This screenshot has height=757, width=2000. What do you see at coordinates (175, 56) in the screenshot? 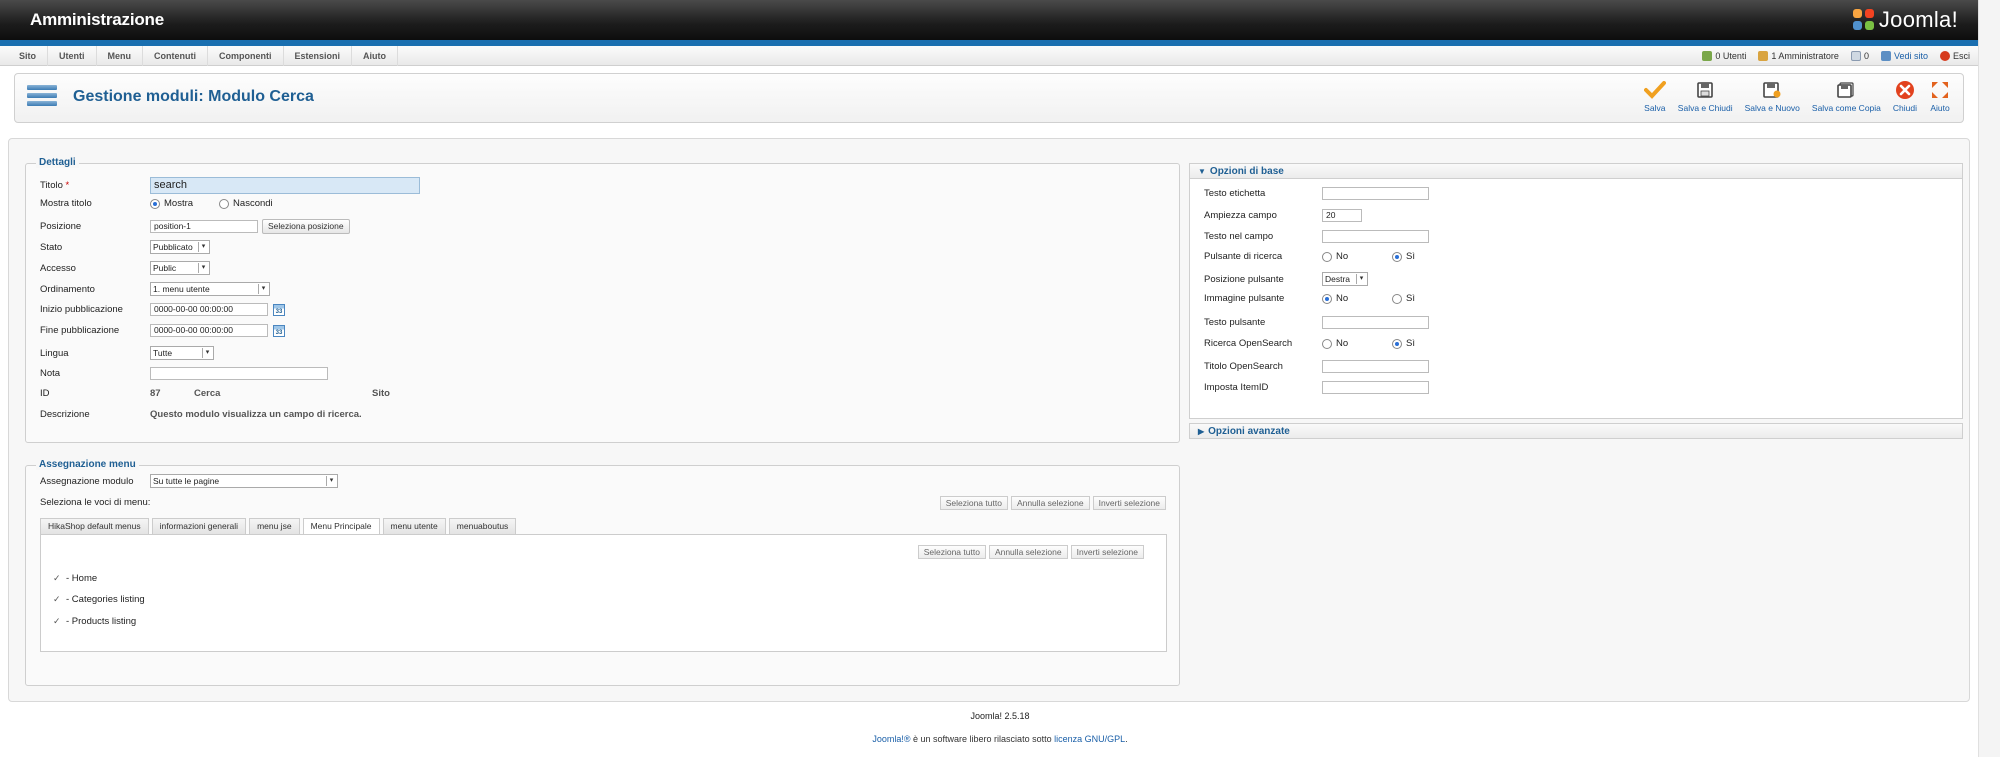
I see `menu-item-contenuti: Contenuti` at bounding box center [175, 56].